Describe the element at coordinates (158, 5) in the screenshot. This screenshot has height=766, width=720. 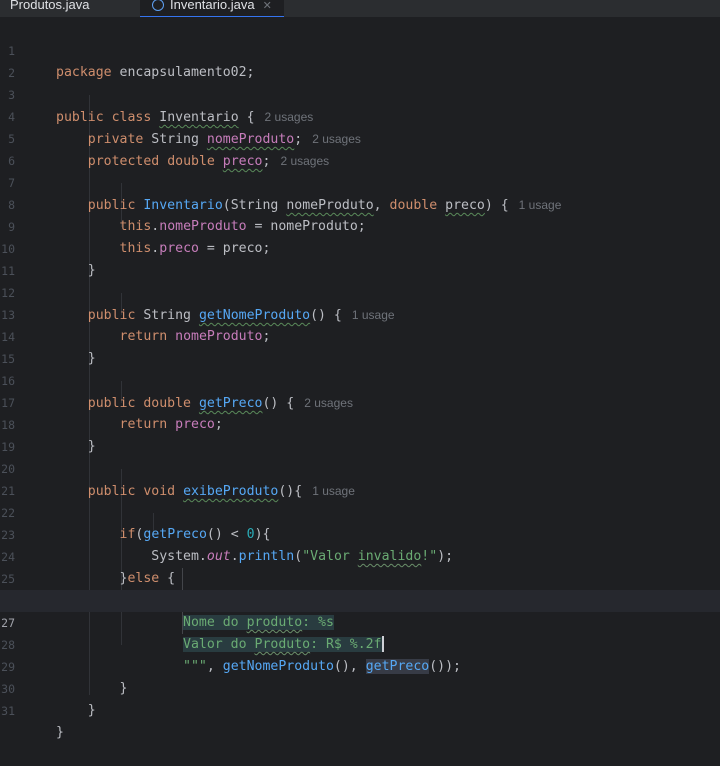
I see `java-class-icon` at that location.